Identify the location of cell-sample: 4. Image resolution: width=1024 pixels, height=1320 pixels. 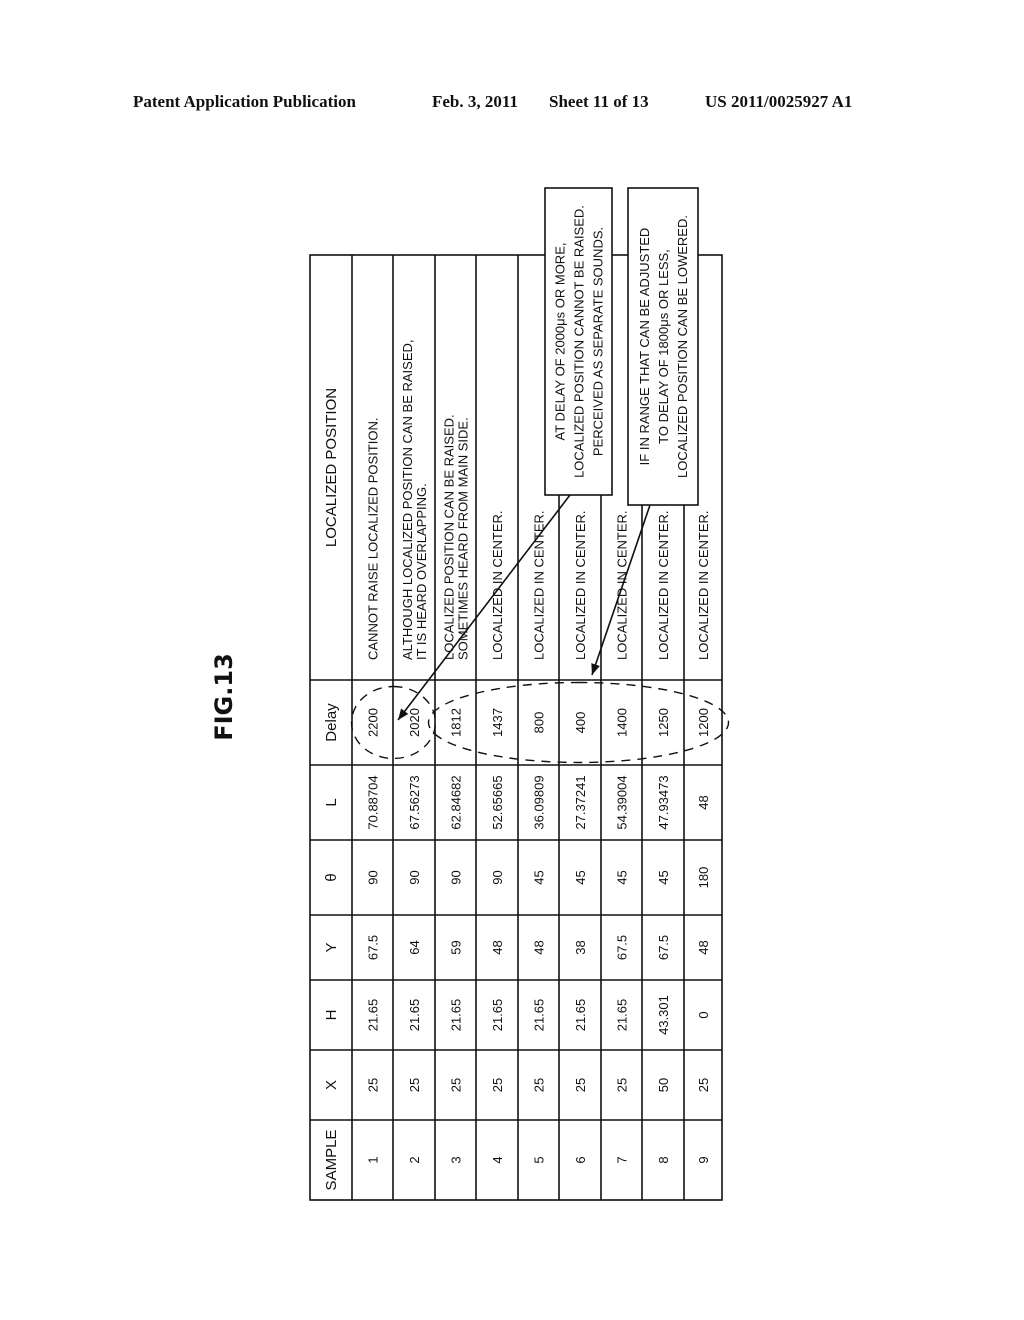
(497, 1159).